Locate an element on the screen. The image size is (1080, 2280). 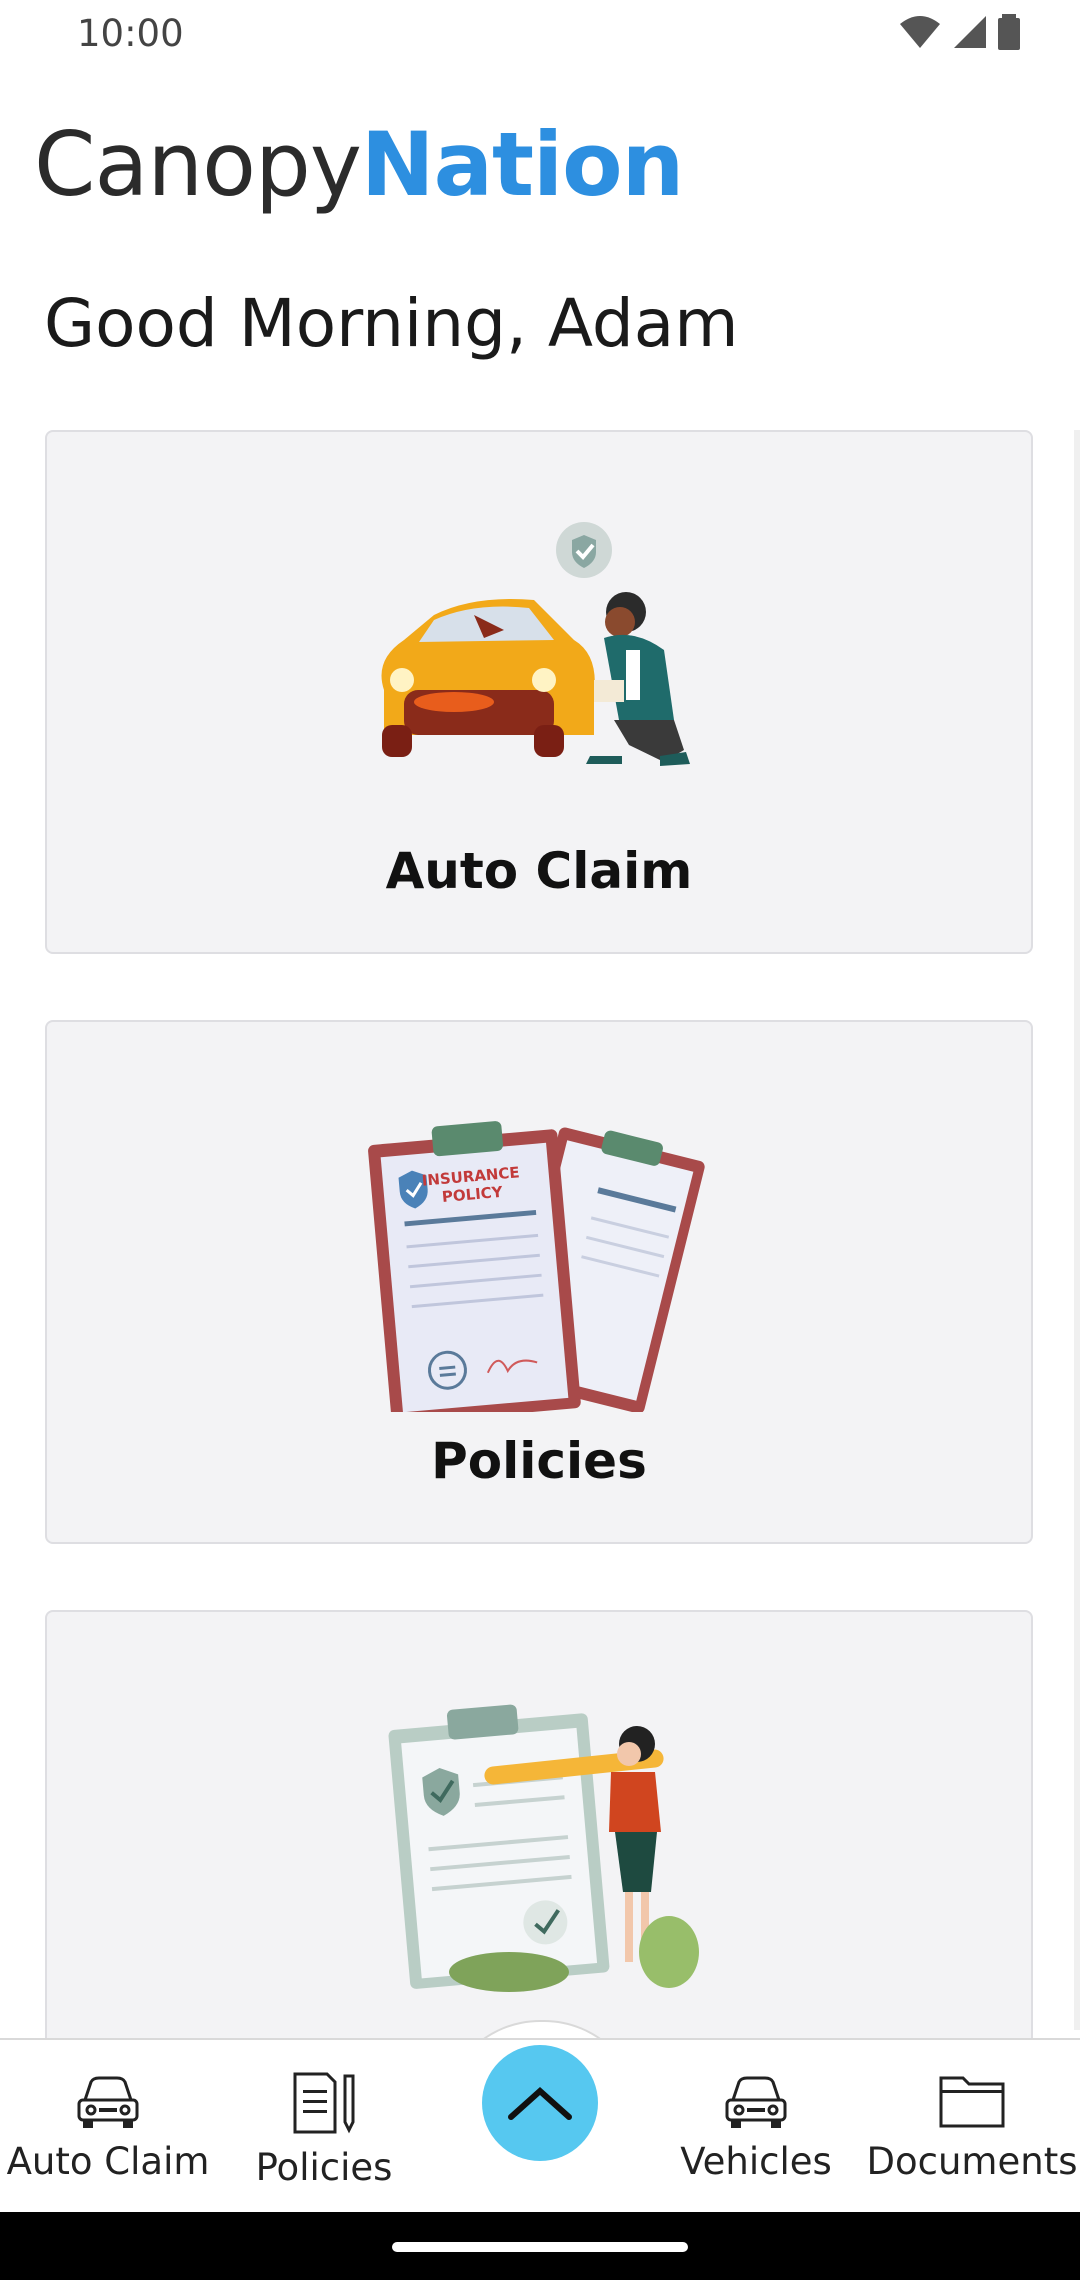
status-time: 10:00 is located at coordinates (130, 33).